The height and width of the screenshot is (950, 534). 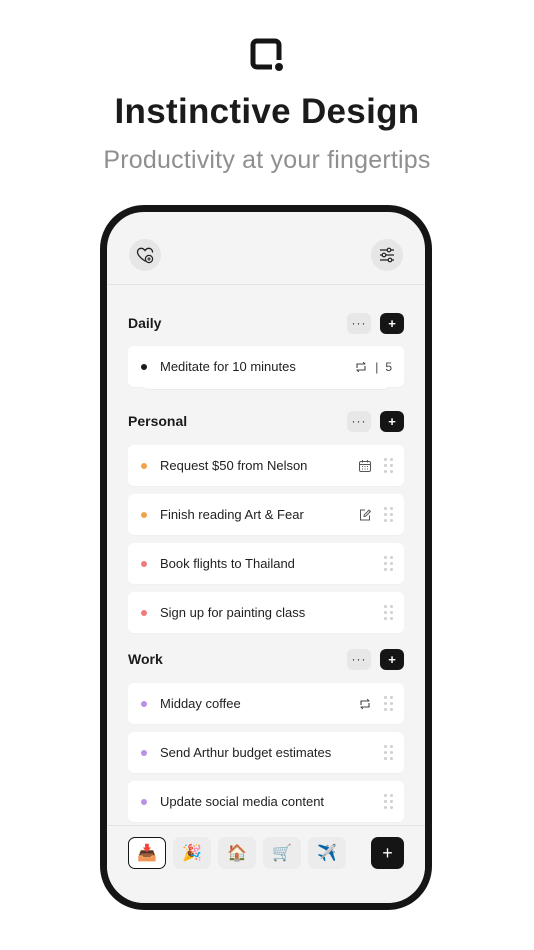 I want to click on bottom-category-bar: 📥 🎉 🏠 🛒 ✈️ +, so click(x=266, y=864).